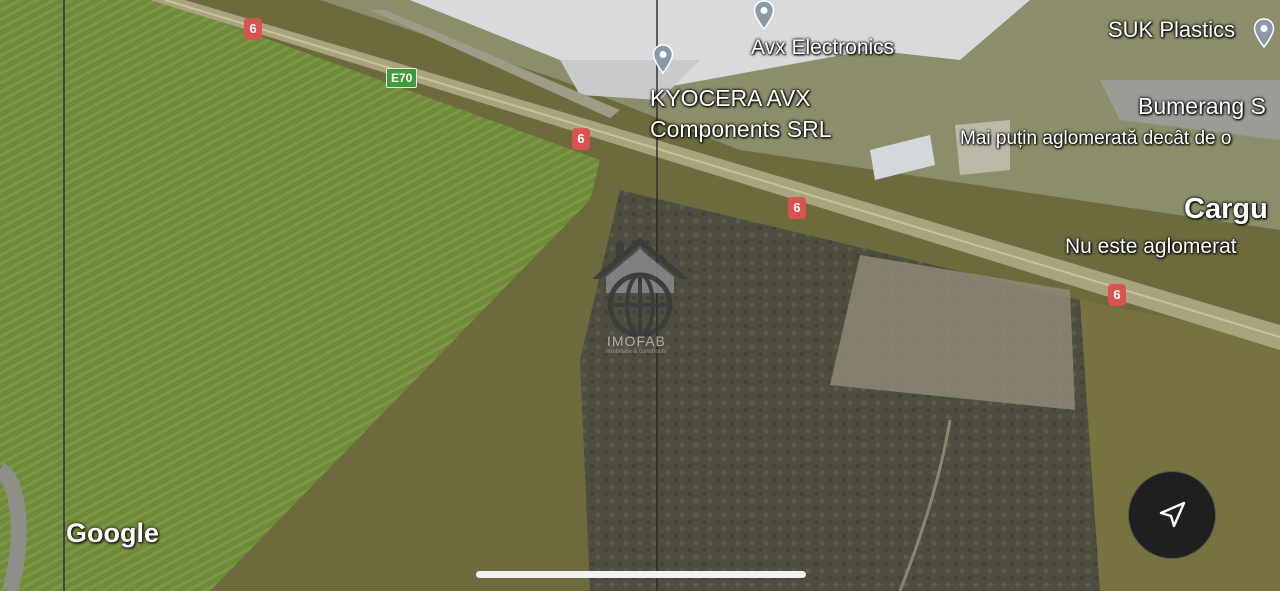 This screenshot has width=1280, height=591. What do you see at coordinates (112, 533) in the screenshot?
I see `google-attribution: Google` at bounding box center [112, 533].